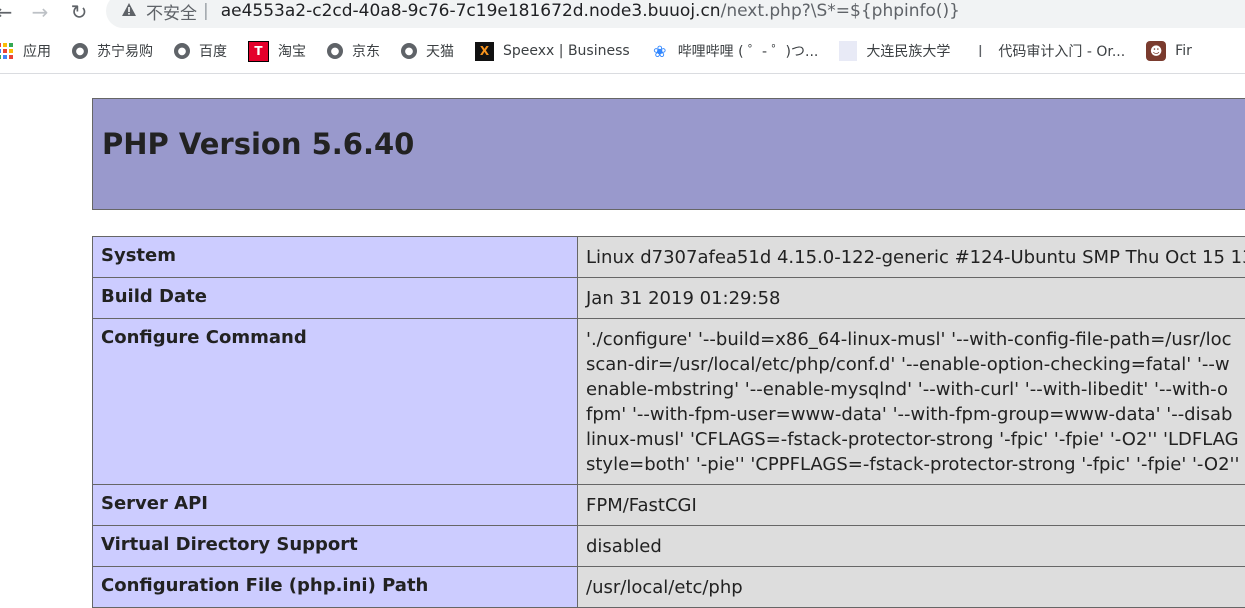 The image size is (1245, 608). I want to click on row-value: /usr/local/etc/php, so click(911, 587).